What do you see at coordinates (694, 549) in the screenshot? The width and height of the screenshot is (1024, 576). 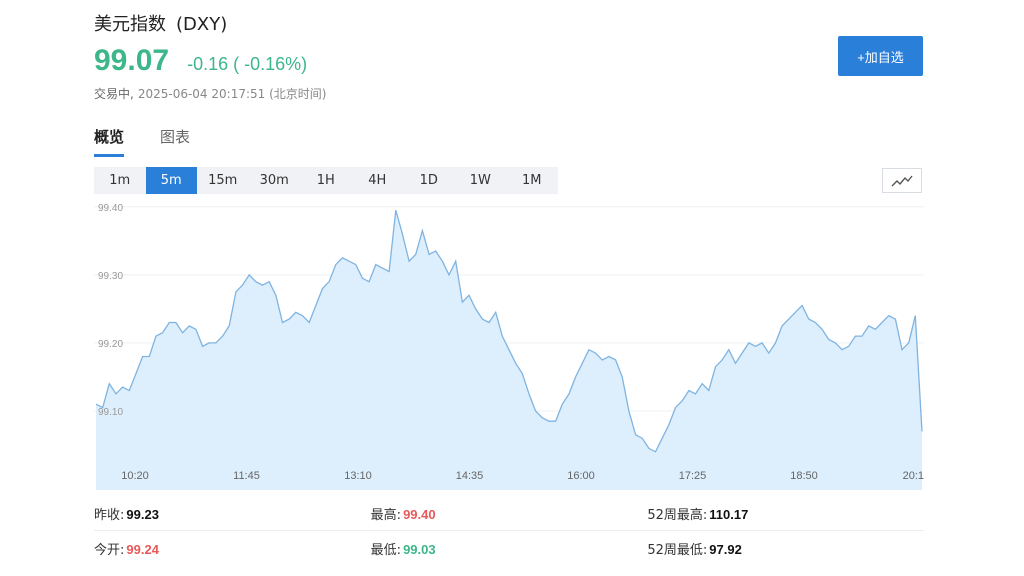 I see `stat-52w-low: 52周最低: 97.92` at bounding box center [694, 549].